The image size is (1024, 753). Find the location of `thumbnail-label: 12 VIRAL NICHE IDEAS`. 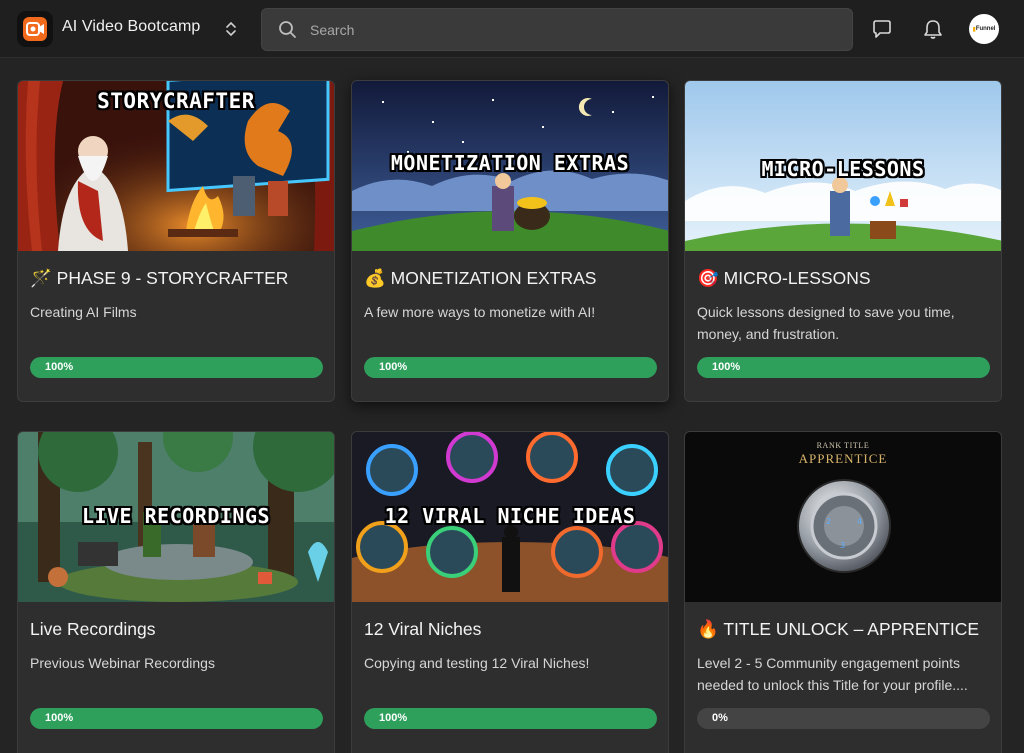

thumbnail-label: 12 VIRAL NICHE IDEAS is located at coordinates (510, 516).